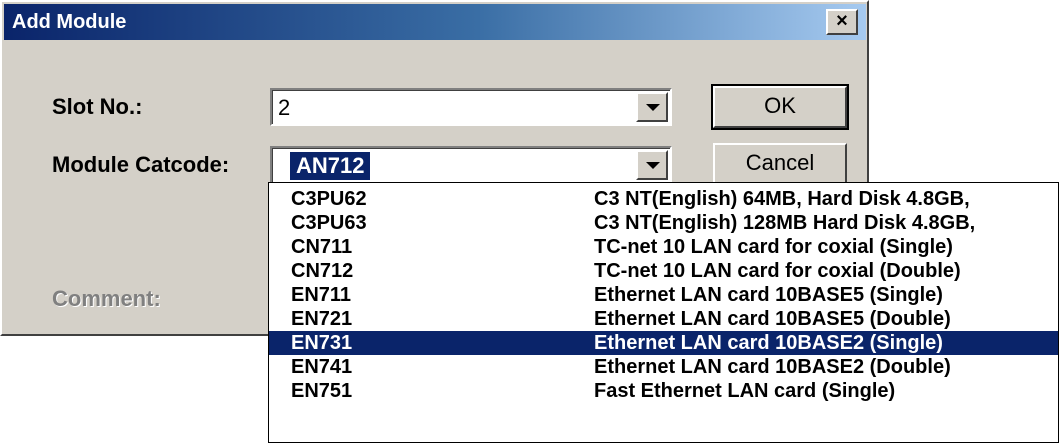 The width and height of the screenshot is (1059, 443). What do you see at coordinates (785, 223) in the screenshot?
I see `dropdown-item-description: C3 NT(English) 128MB Hard Disk 4.8GB,` at bounding box center [785, 223].